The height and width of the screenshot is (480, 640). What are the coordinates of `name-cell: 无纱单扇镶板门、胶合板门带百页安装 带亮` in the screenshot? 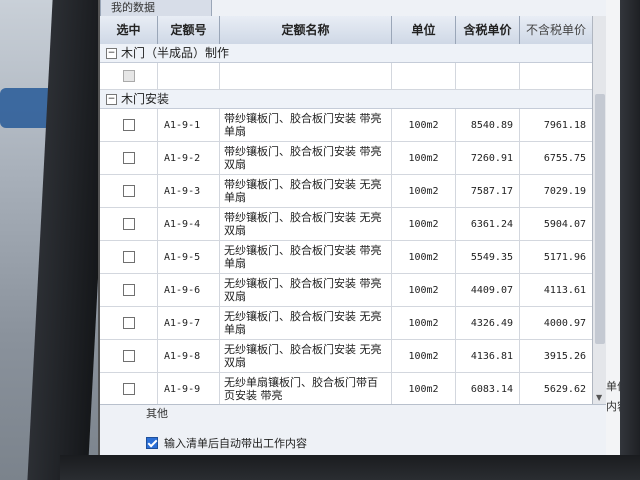 It's located at (306, 389).